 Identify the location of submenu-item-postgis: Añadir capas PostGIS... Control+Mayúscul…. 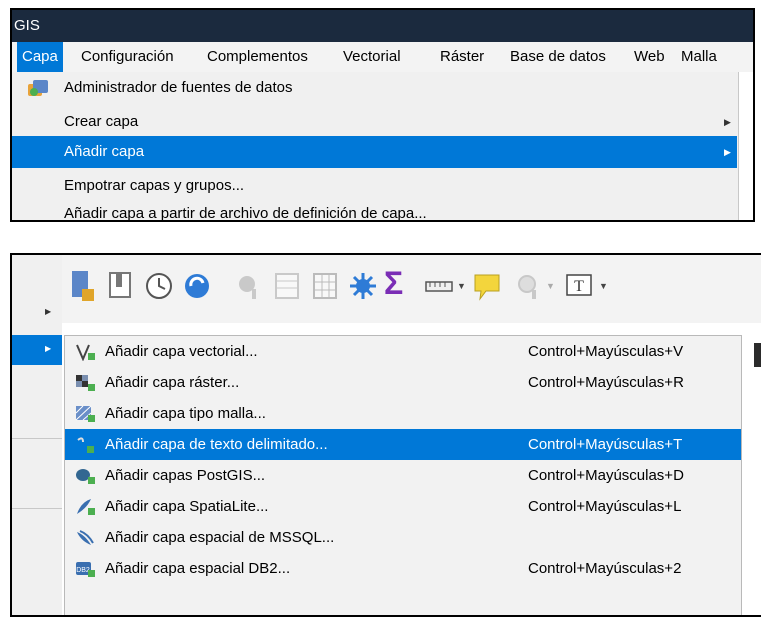
(403, 475).